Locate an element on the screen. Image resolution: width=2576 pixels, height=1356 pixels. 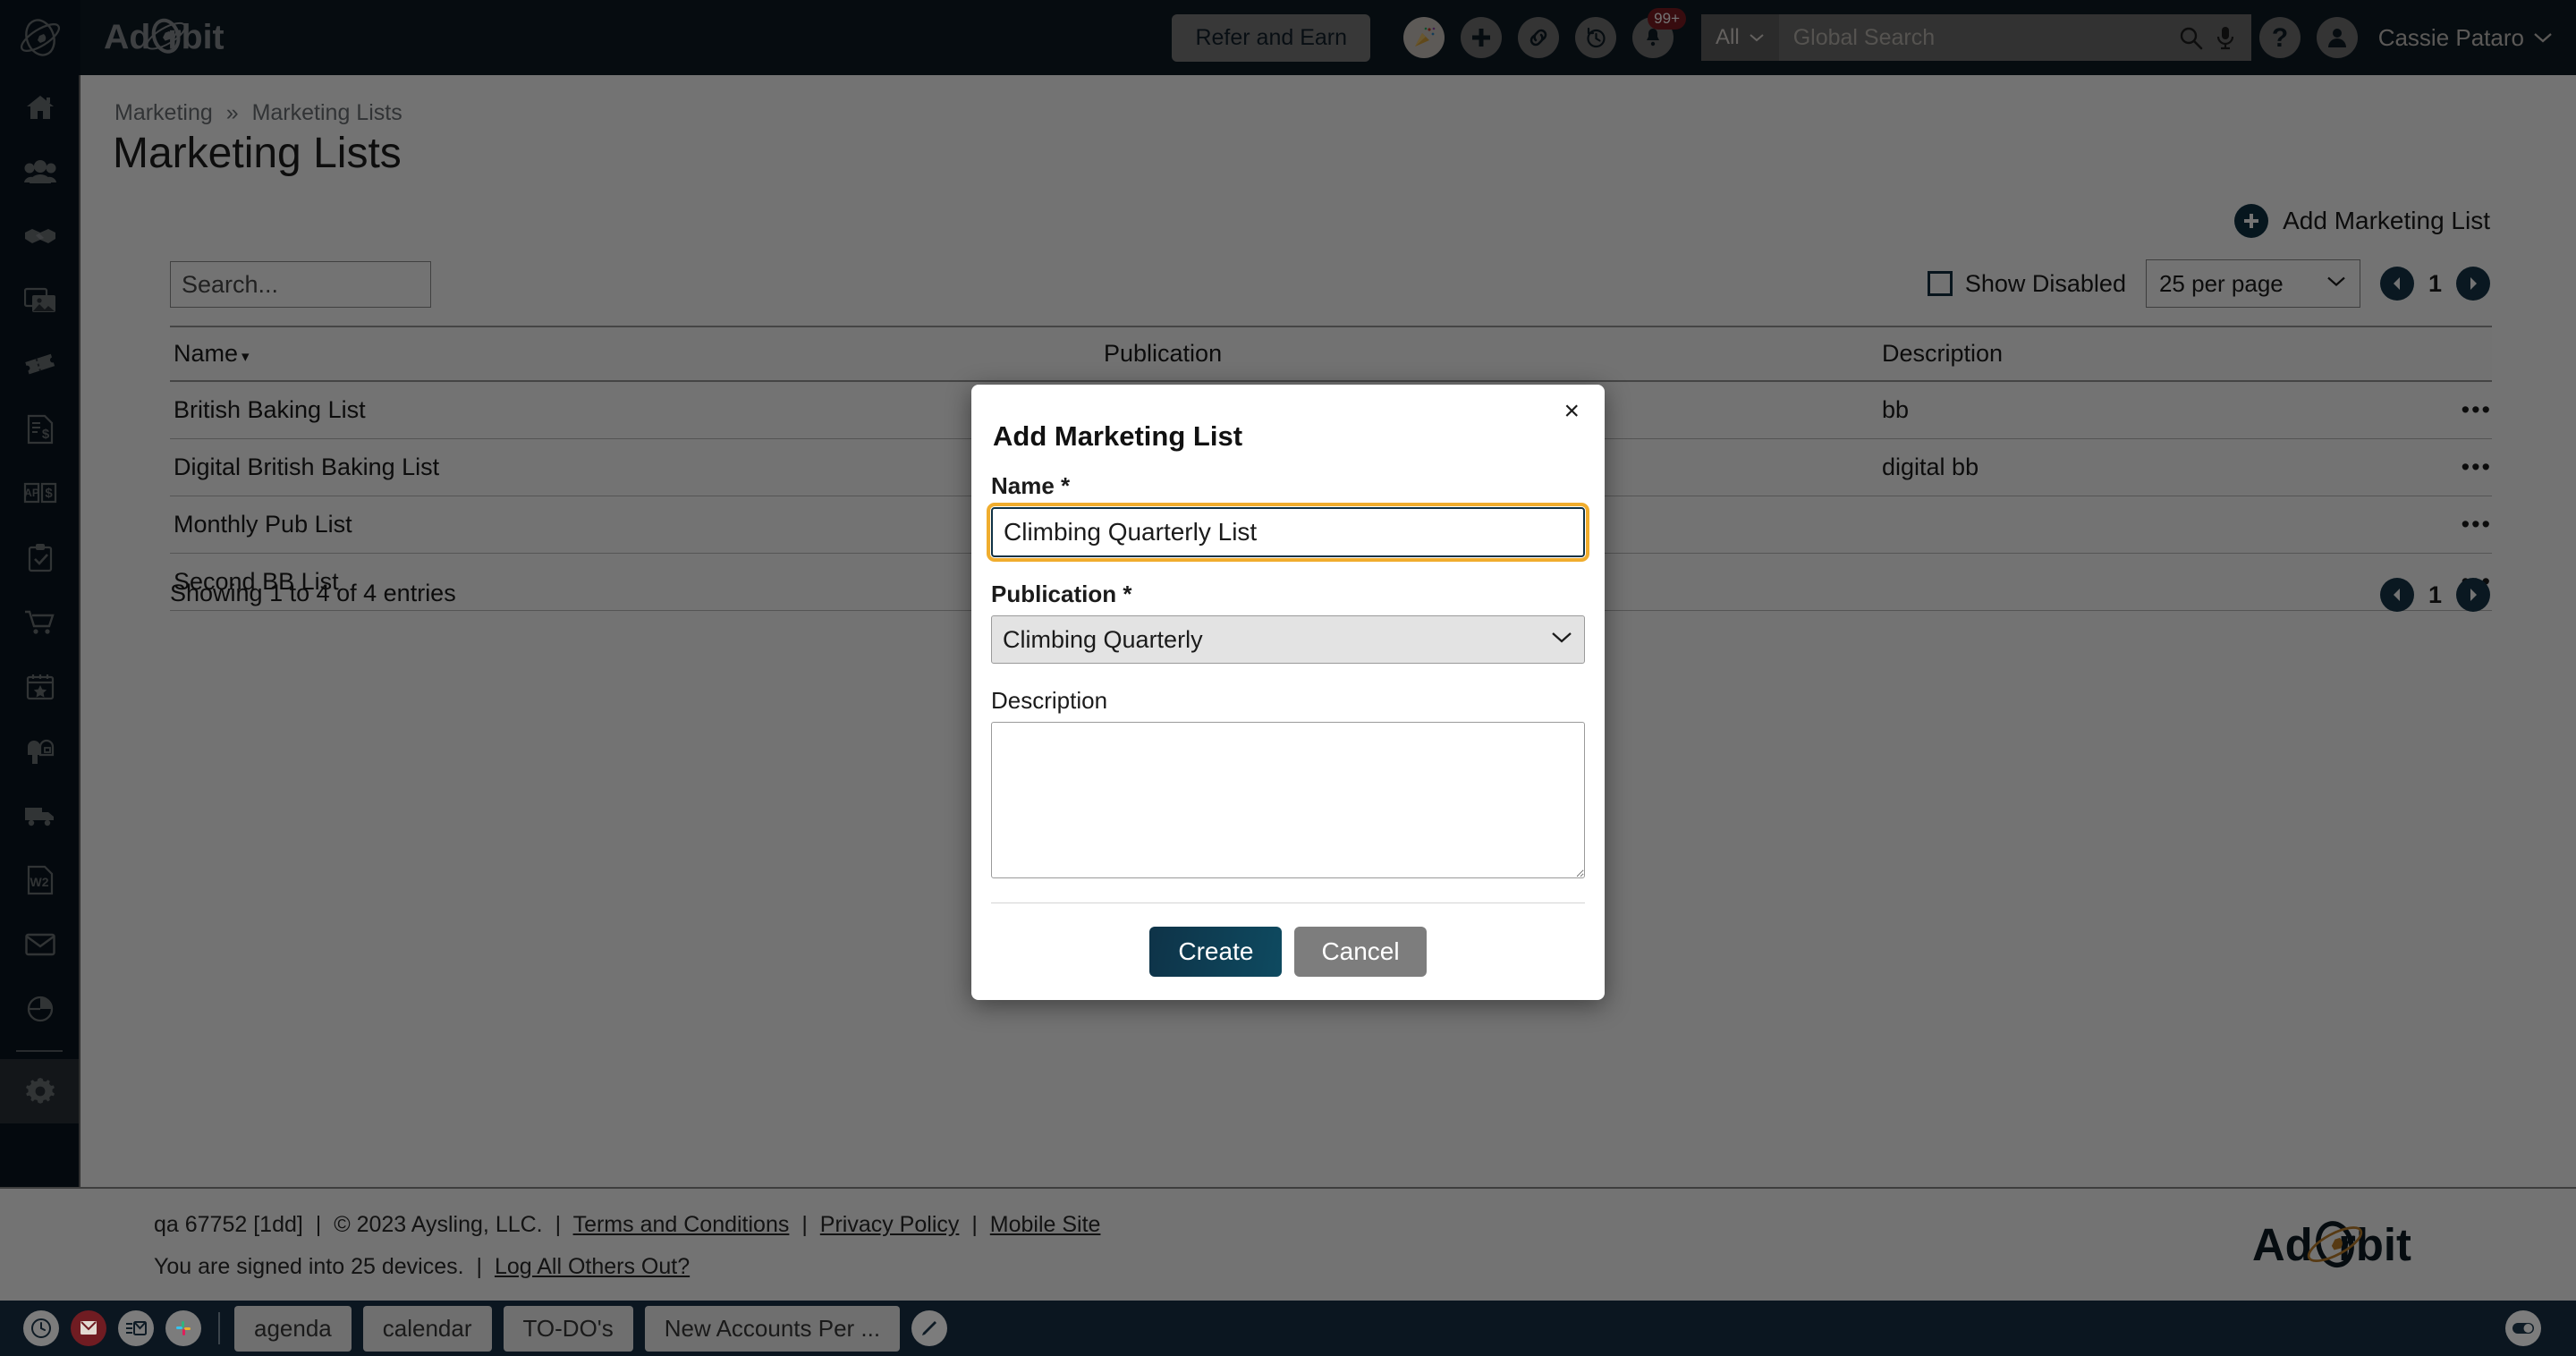
edit-pencil-icon is located at coordinates (929, 1328).